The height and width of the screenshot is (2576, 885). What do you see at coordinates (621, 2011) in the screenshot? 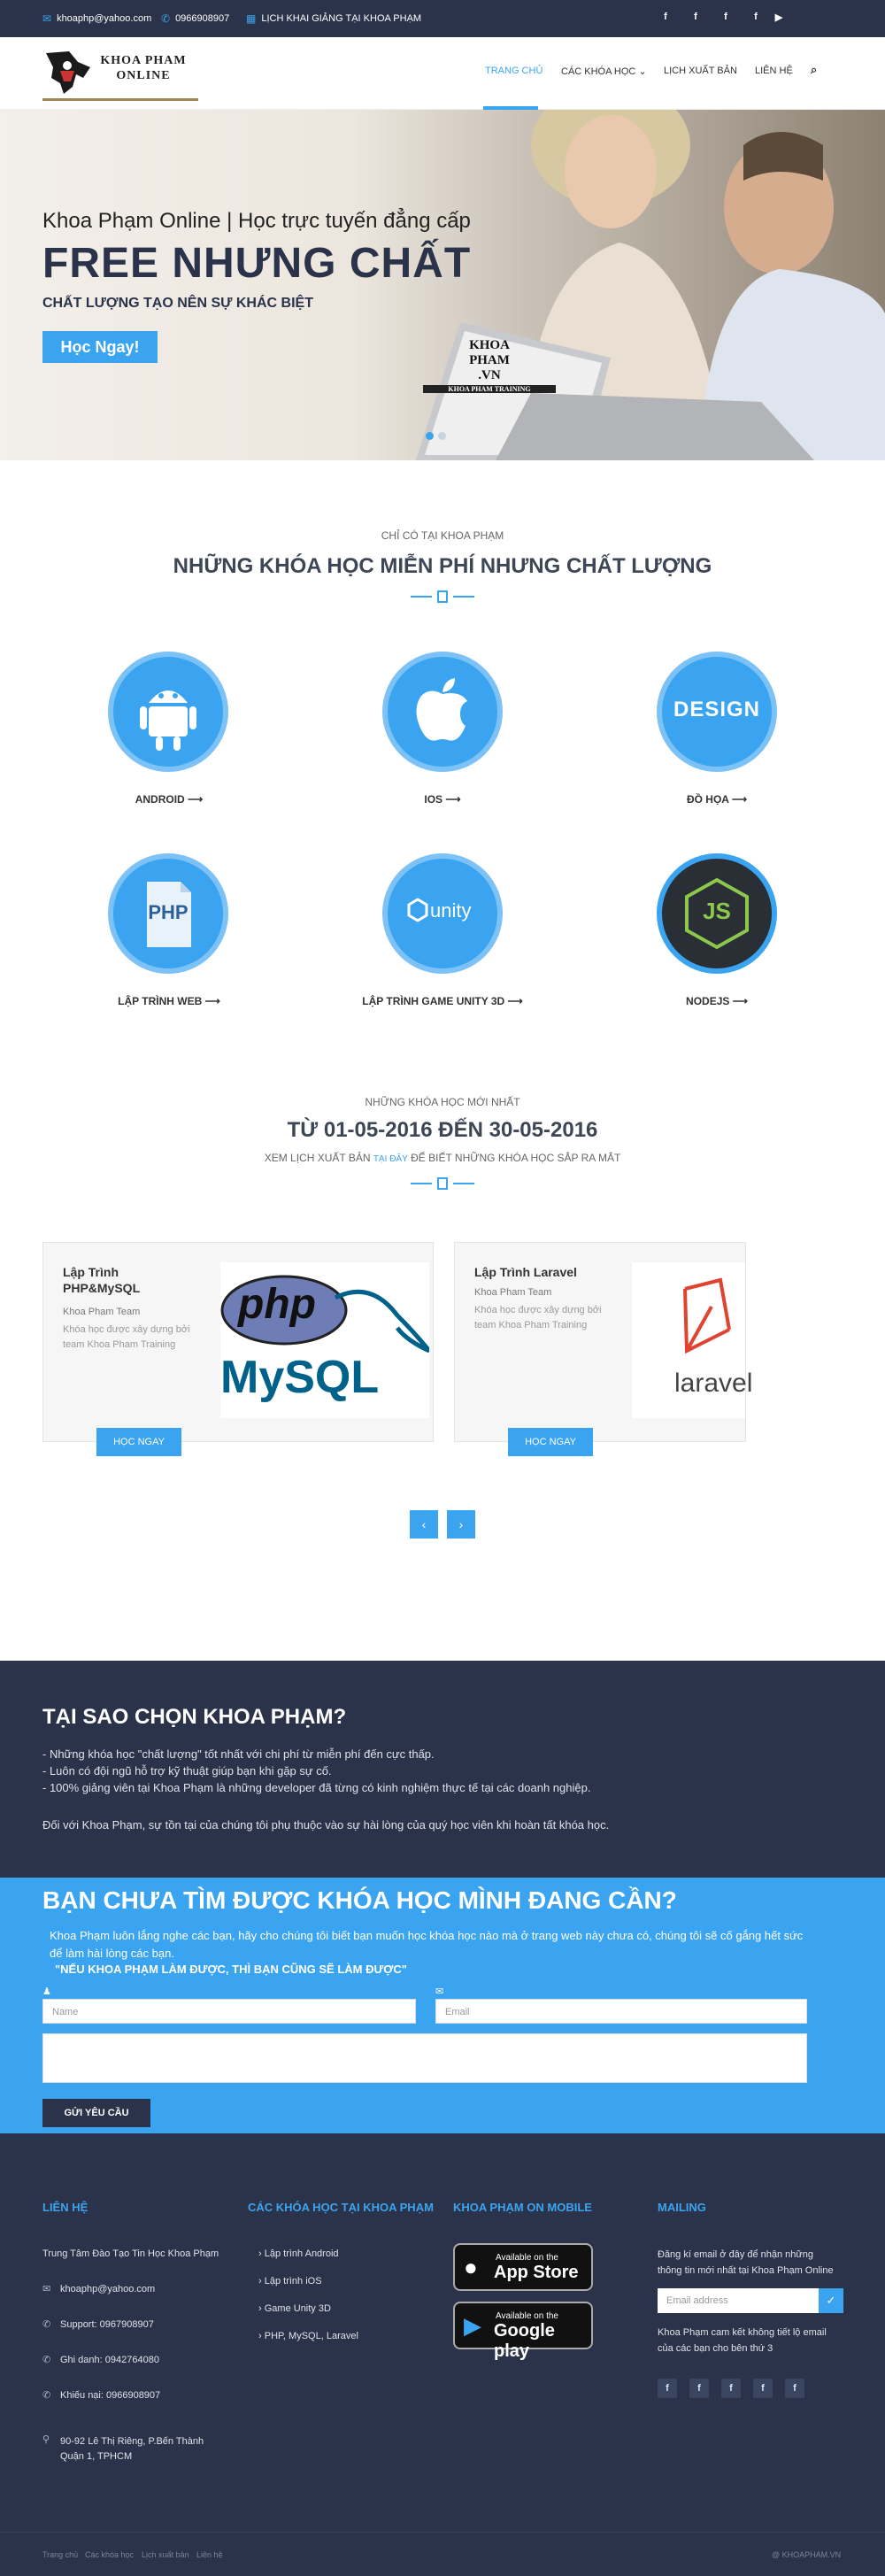
I see `email-field: Email` at bounding box center [621, 2011].